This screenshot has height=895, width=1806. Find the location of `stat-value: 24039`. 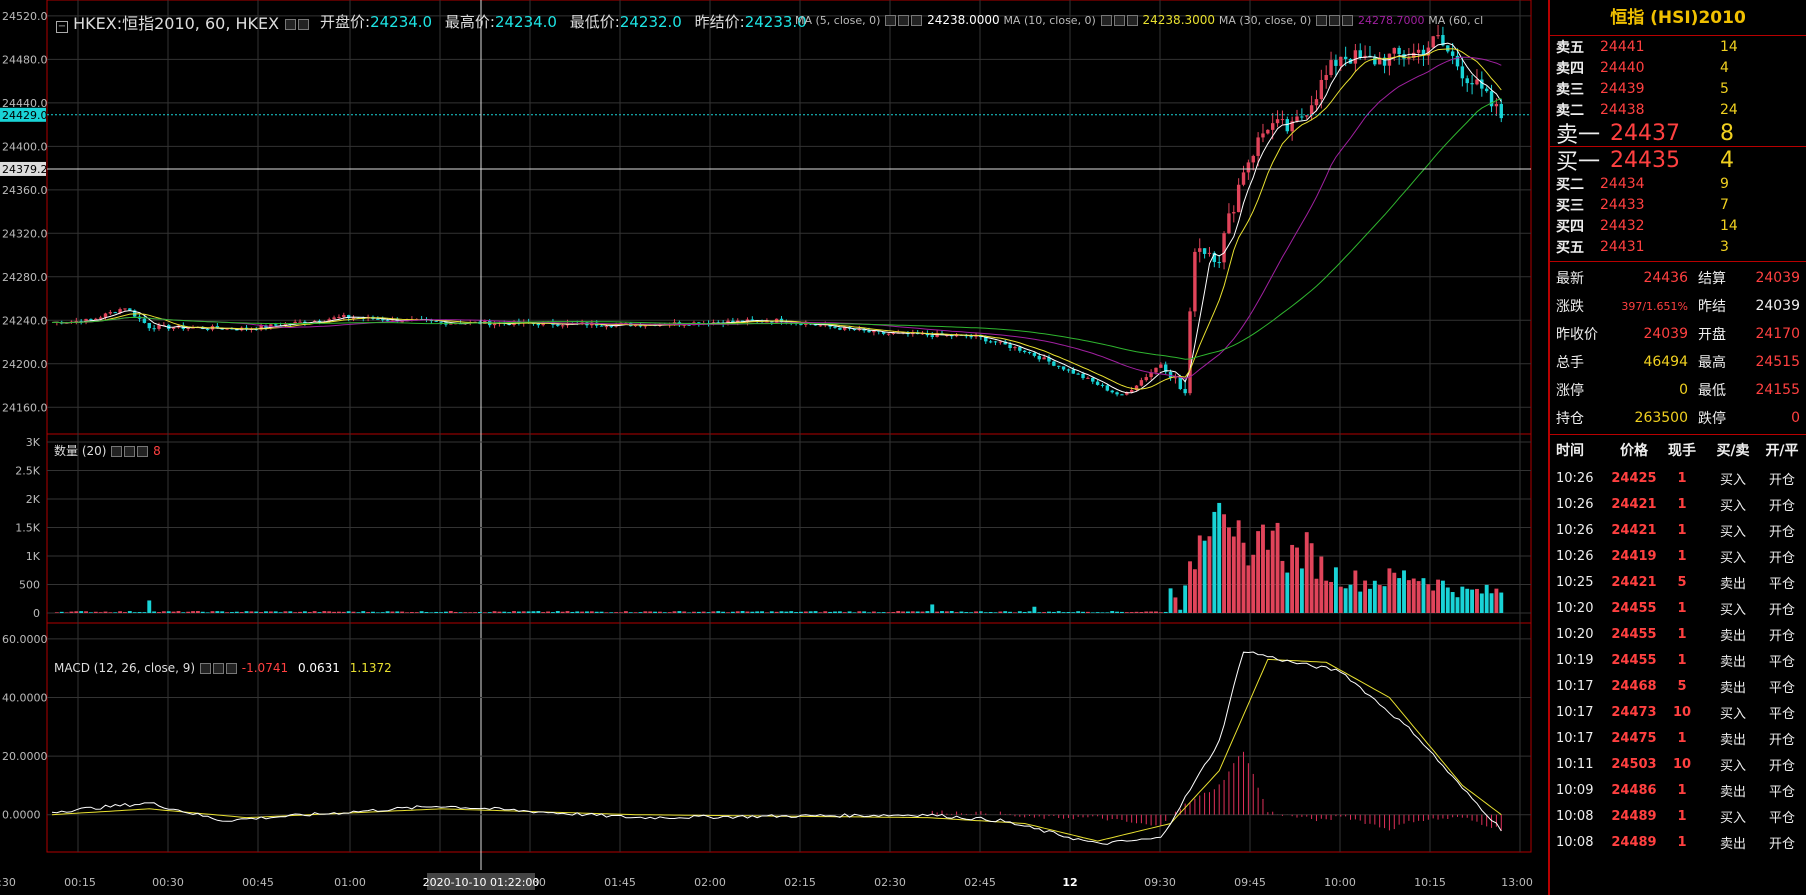

stat-value: 24039 is located at coordinates (1665, 334).